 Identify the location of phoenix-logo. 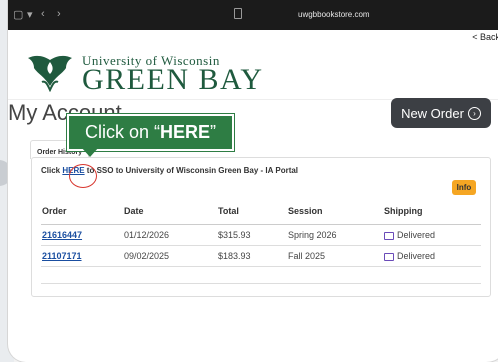
(50, 72).